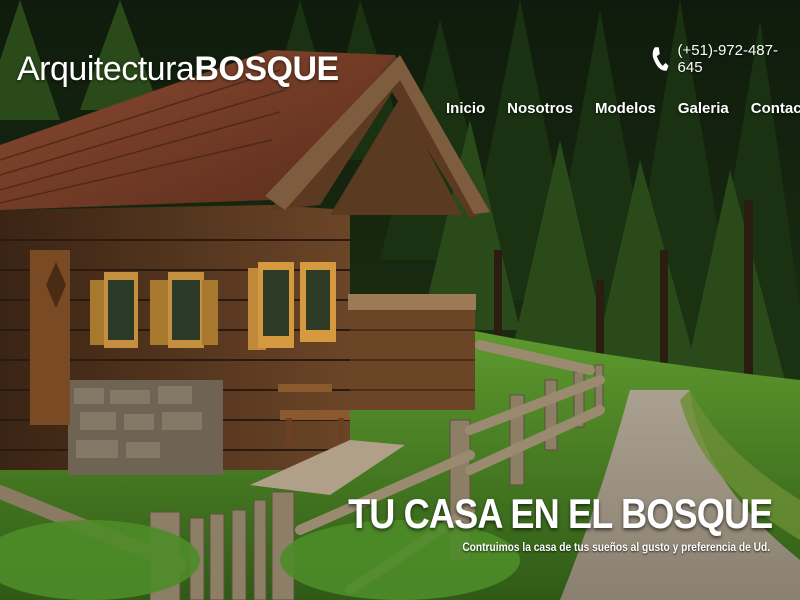  What do you see at coordinates (540, 108) in the screenshot?
I see `nav-item-nosotros: Nosotros` at bounding box center [540, 108].